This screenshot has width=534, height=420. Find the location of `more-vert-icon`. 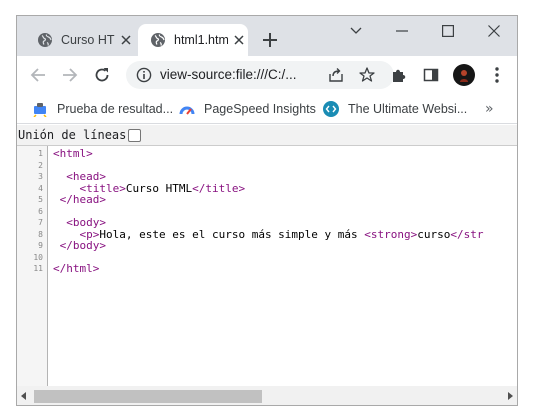

more-vert-icon is located at coordinates (497, 75).